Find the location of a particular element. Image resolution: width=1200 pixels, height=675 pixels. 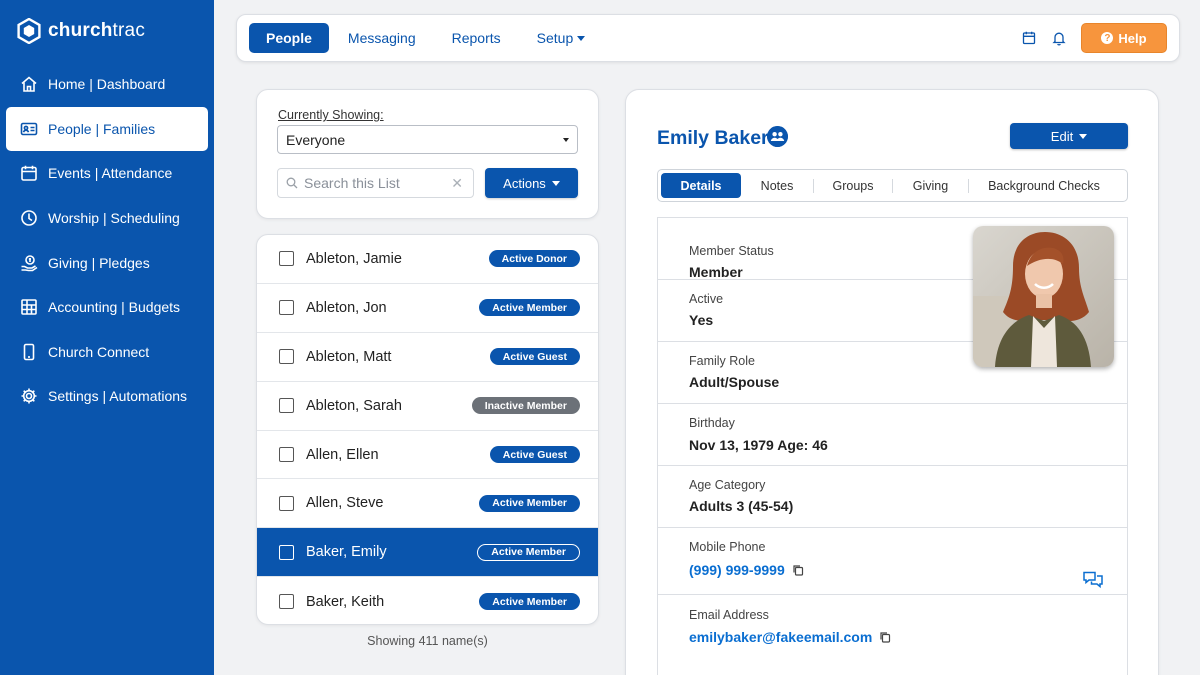

sidebar-item-label: Giving | Pledges is located at coordinates (99, 262).